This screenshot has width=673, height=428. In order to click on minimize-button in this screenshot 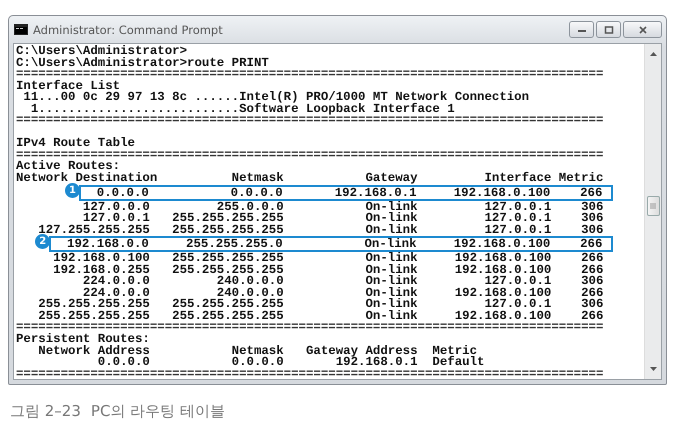, I will do `click(581, 29)`.